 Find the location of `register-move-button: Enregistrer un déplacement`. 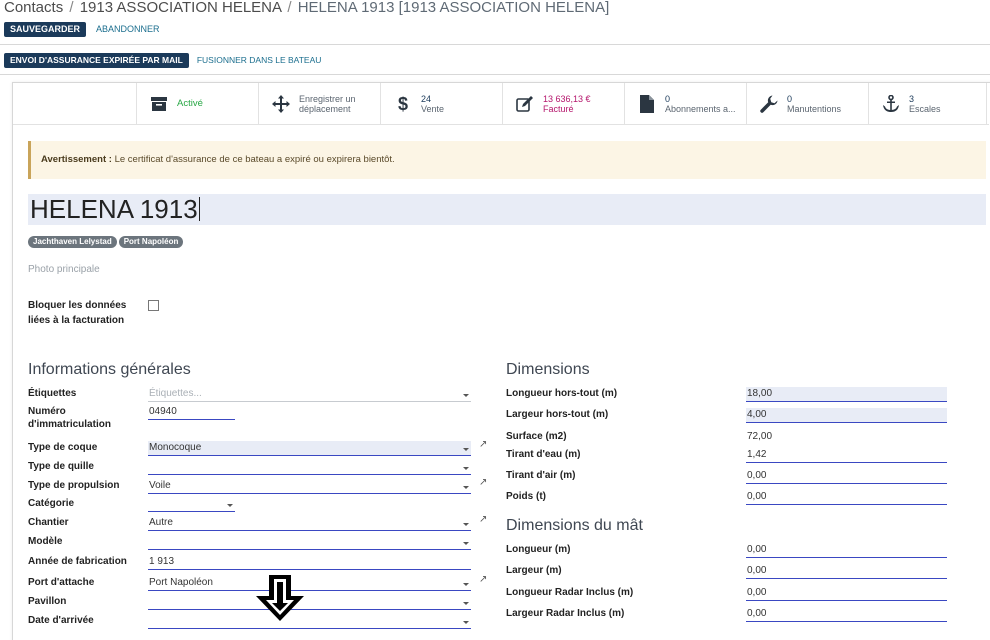

register-move-button: Enregistrer un déplacement is located at coordinates (320, 104).